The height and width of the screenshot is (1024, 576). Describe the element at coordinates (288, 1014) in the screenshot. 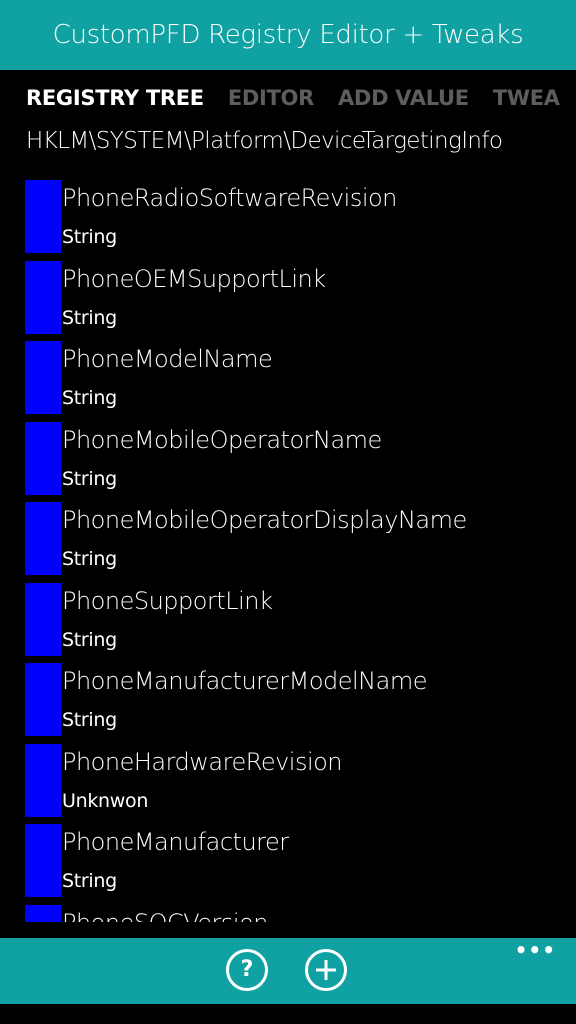

I see `system-nav-bar` at that location.